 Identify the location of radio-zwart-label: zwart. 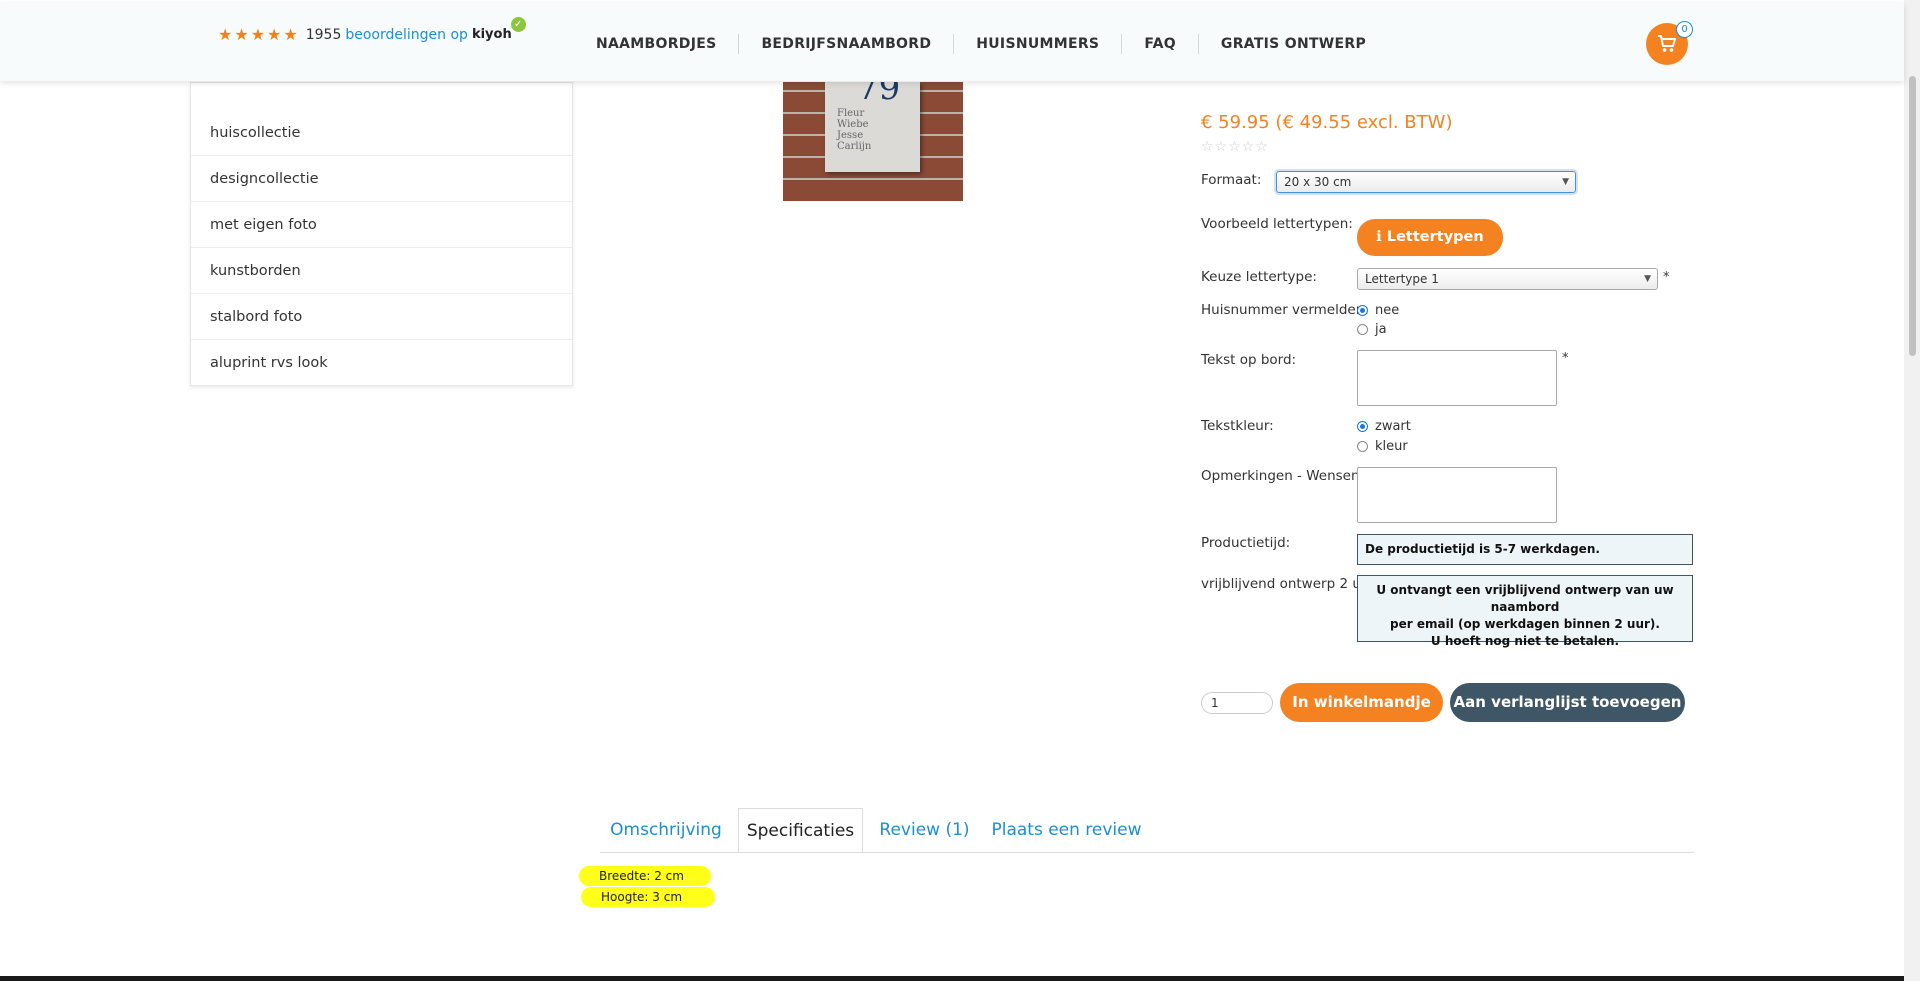
(1393, 426).